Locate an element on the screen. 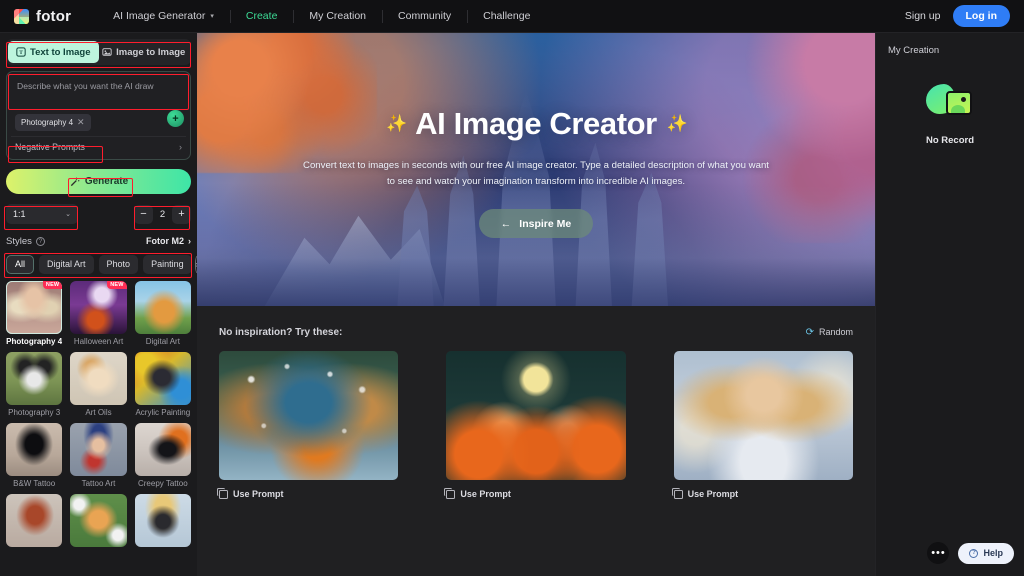 This screenshot has height=576, width=1024. model-selector: Fotor M2 › is located at coordinates (168, 241).